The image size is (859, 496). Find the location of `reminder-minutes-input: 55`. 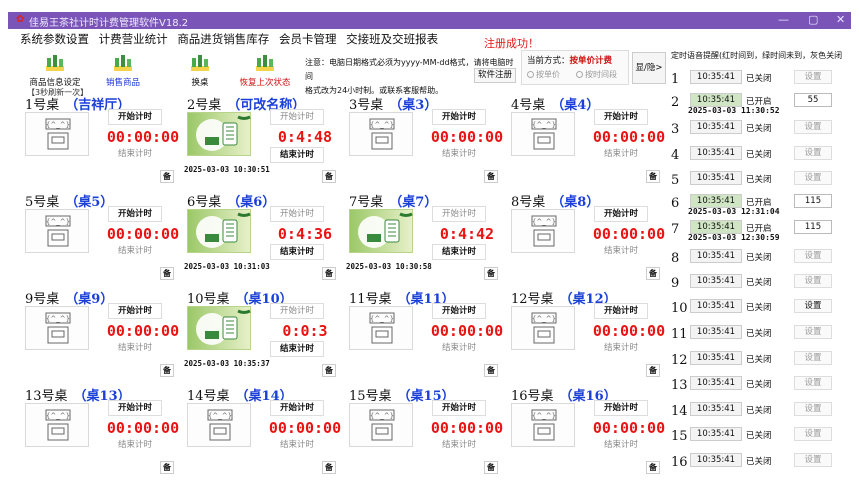

reminder-minutes-input: 55 is located at coordinates (813, 100).